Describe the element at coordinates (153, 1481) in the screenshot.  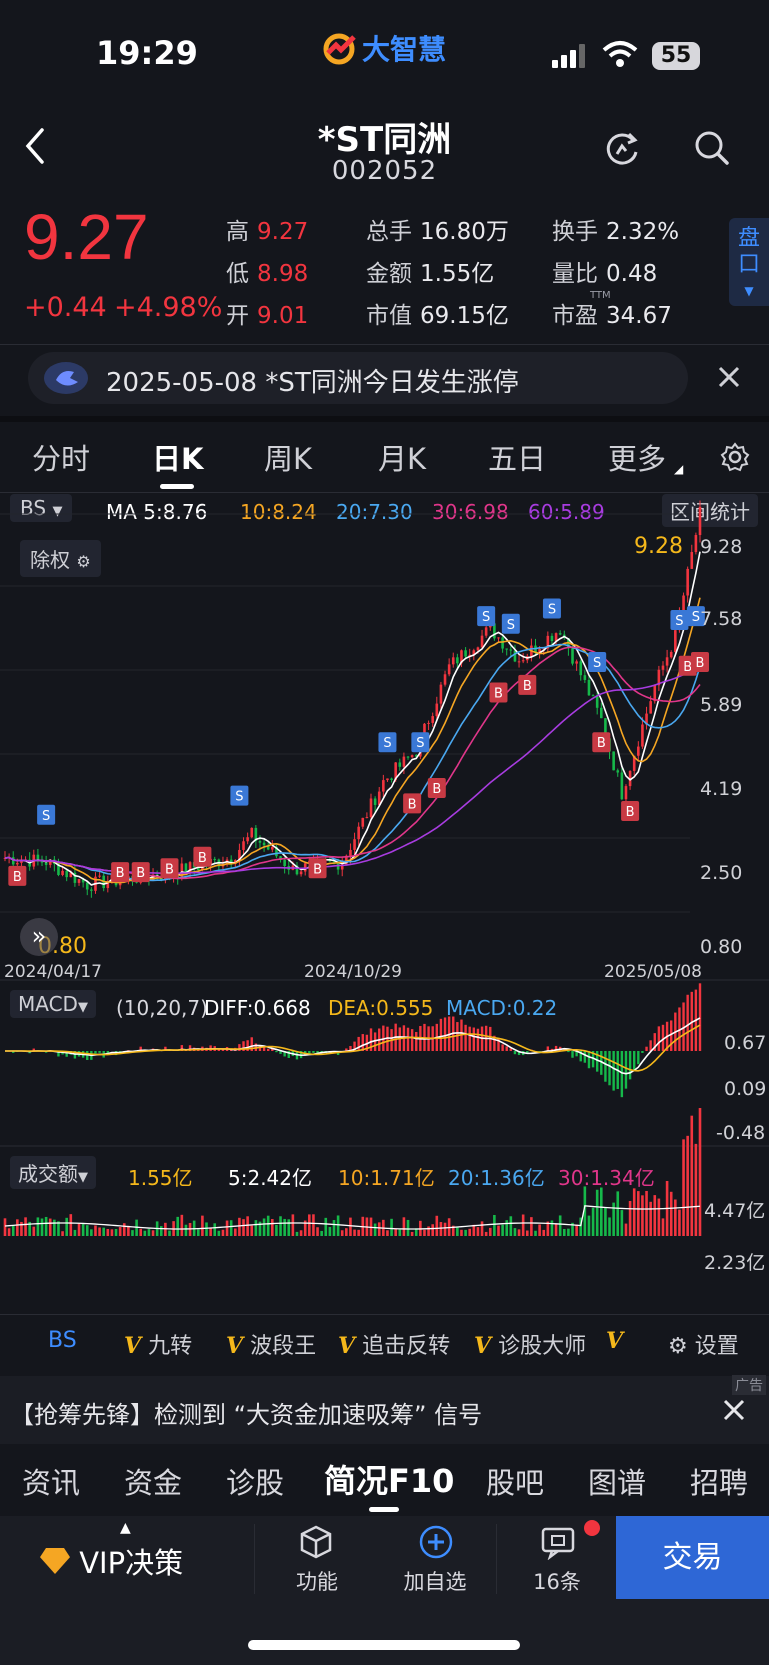
I see `tab-capital: 资金` at that location.